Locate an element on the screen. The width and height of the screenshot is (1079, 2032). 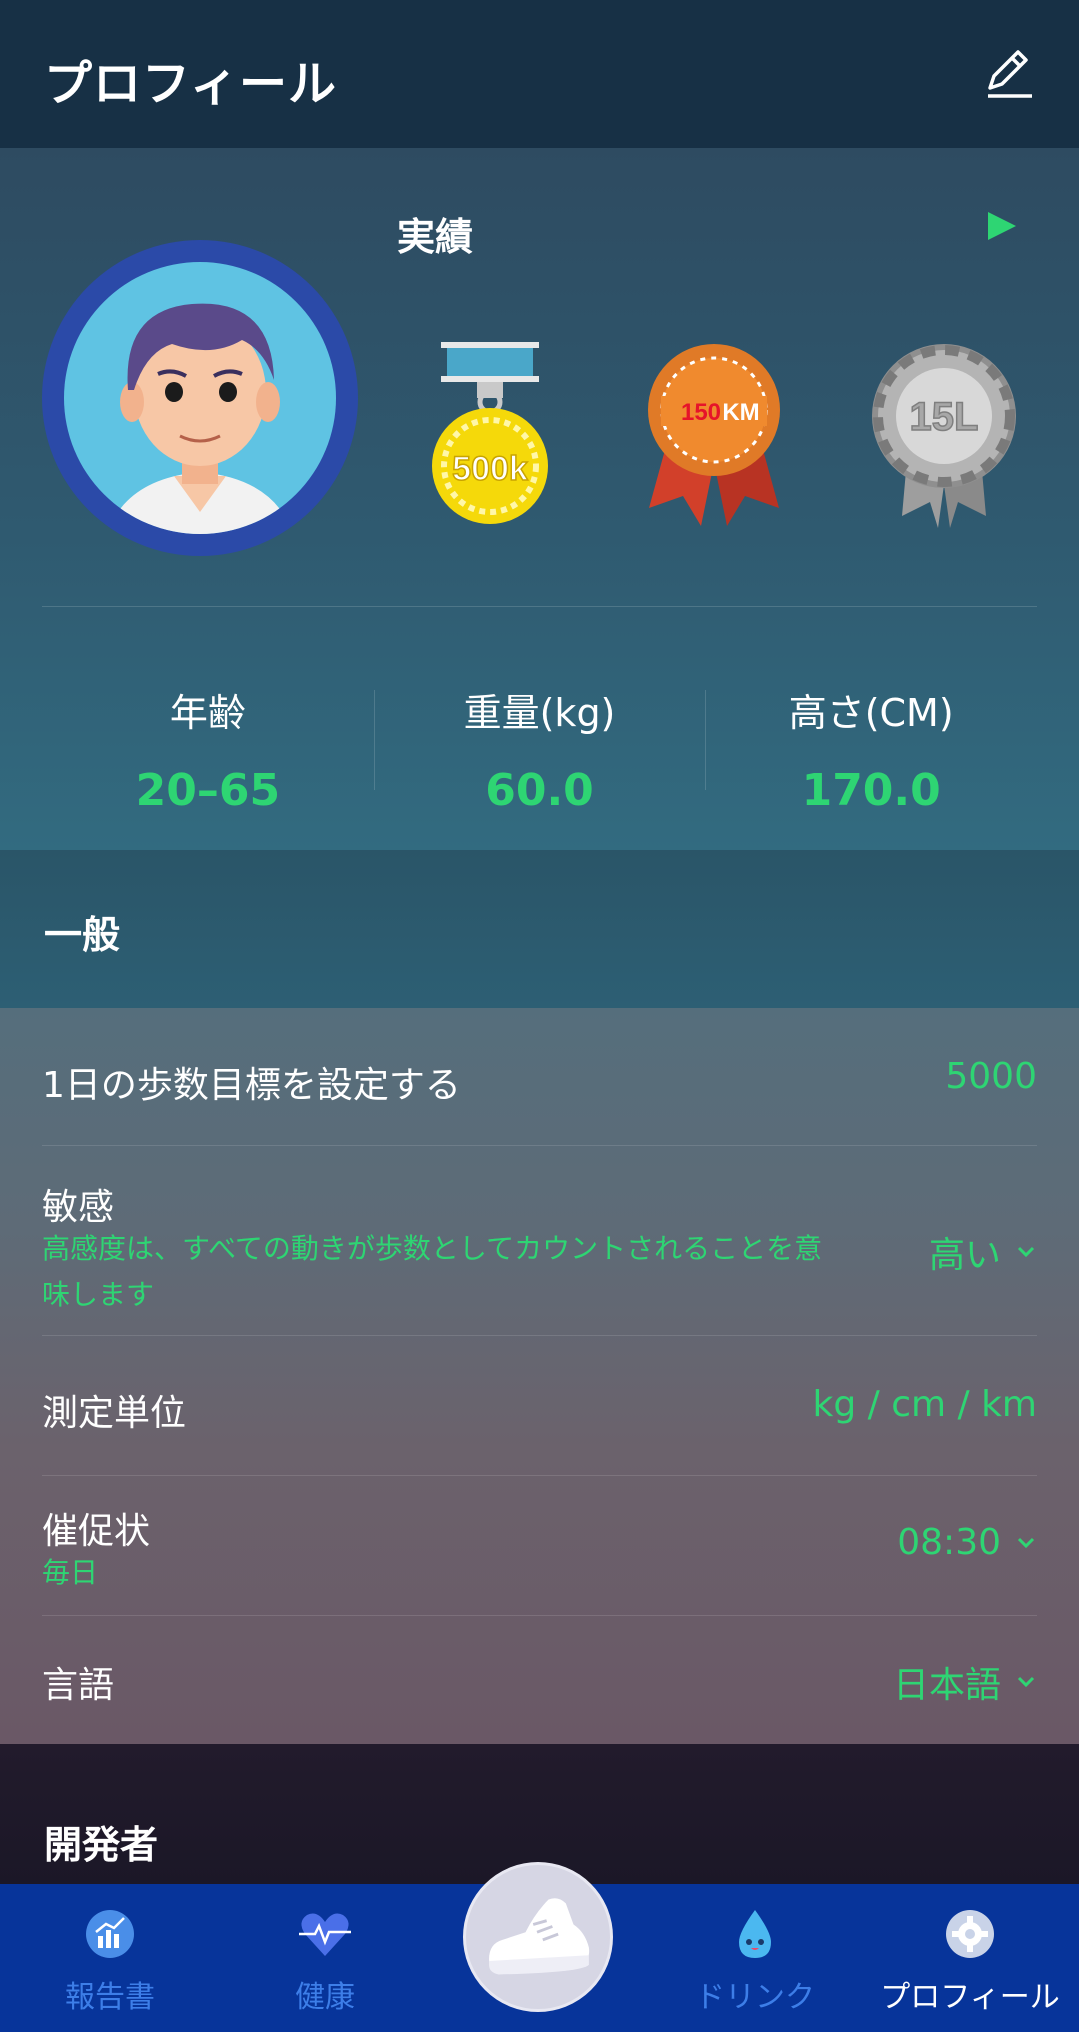
nav-item-drink: ドリンク is located at coordinates (755, 1958).